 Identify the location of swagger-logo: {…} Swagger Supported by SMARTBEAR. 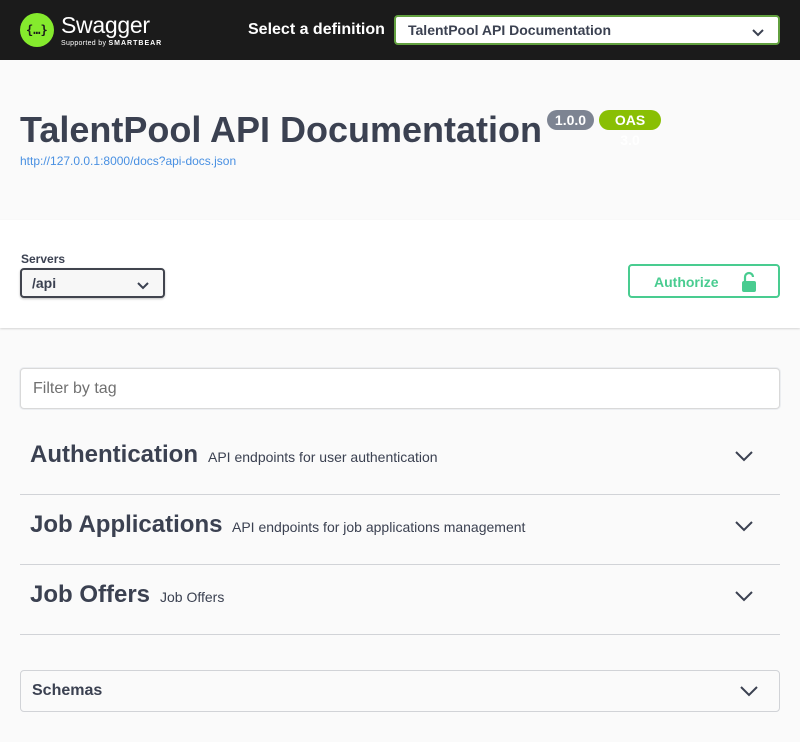
(91, 30).